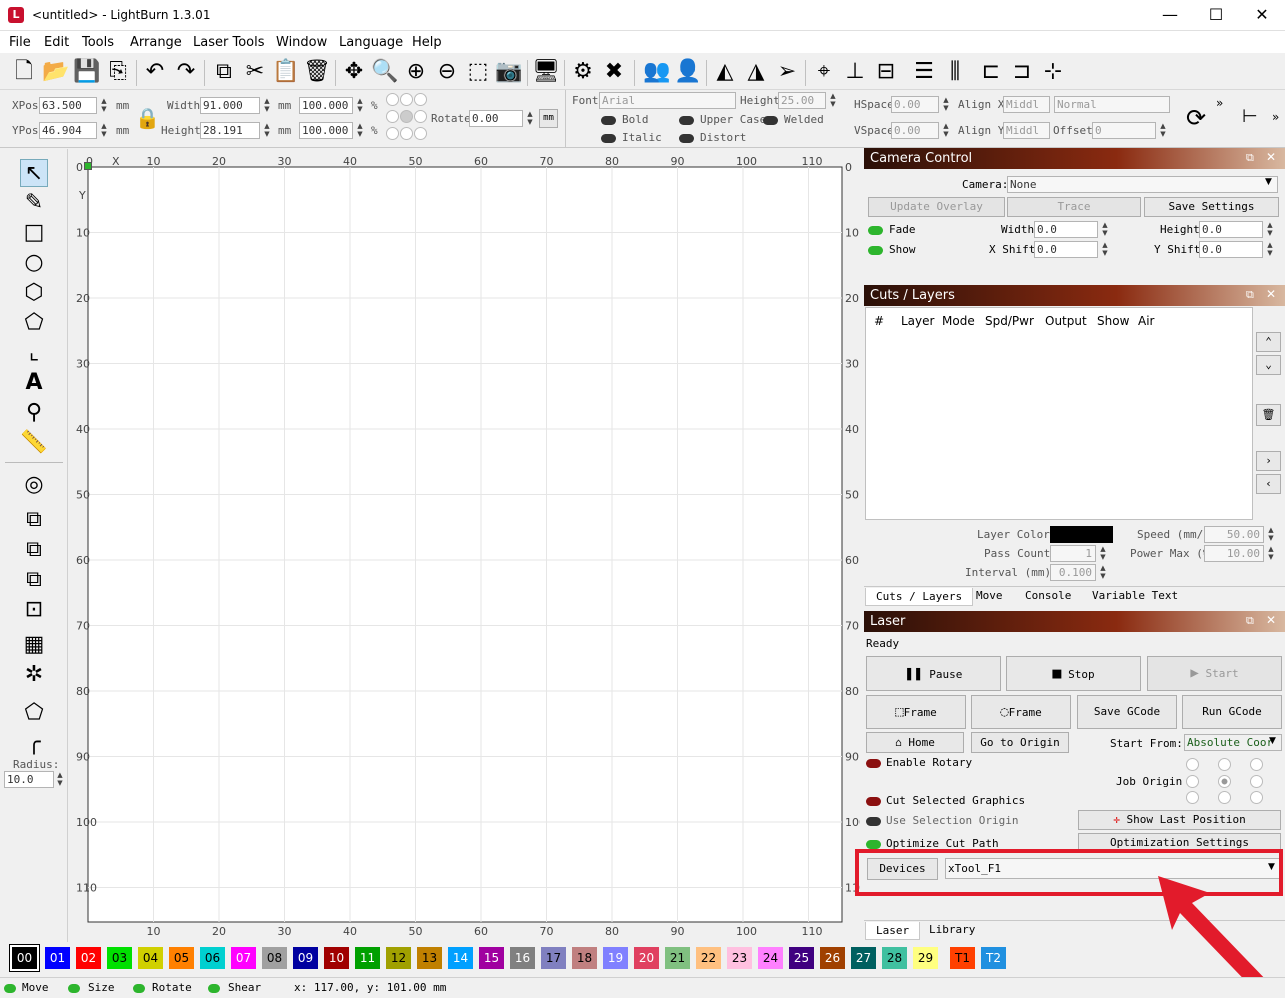 The image size is (1285, 998). I want to click on trace-button: Trace, so click(1074, 207).